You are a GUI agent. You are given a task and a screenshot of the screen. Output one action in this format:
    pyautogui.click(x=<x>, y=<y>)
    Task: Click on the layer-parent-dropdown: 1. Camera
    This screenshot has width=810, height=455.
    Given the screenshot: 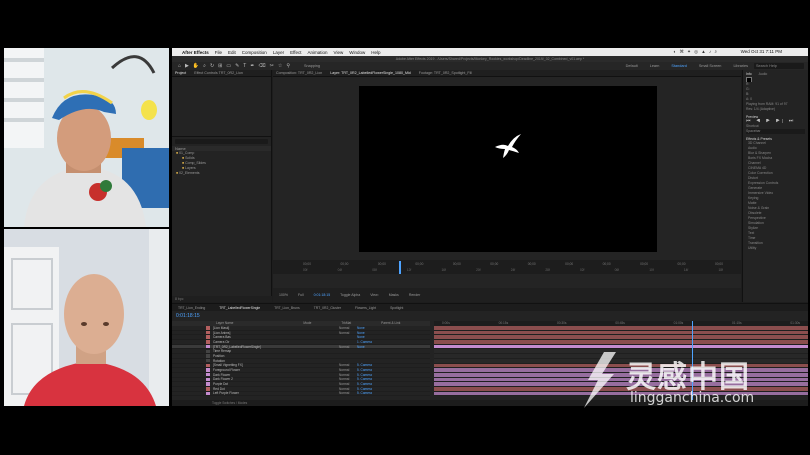 What is the action you would take?
    pyautogui.click(x=372, y=342)
    